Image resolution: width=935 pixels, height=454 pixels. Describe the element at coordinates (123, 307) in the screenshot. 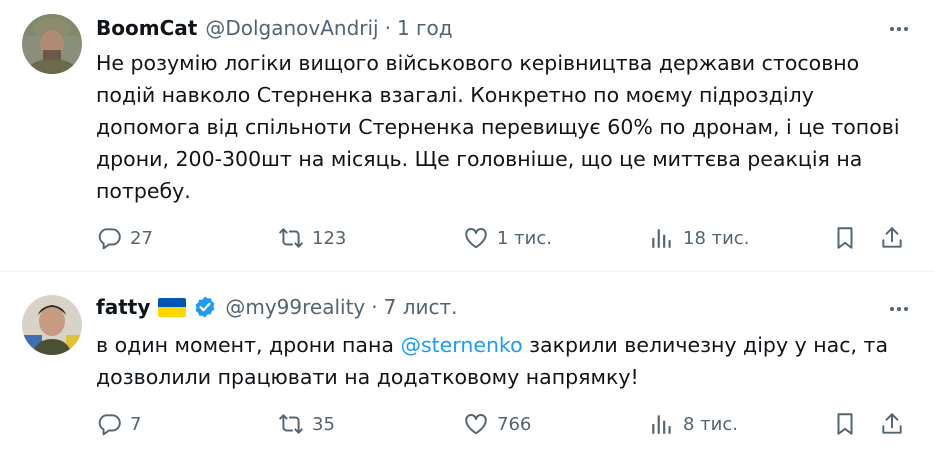

I see `display-name: fatty` at that location.